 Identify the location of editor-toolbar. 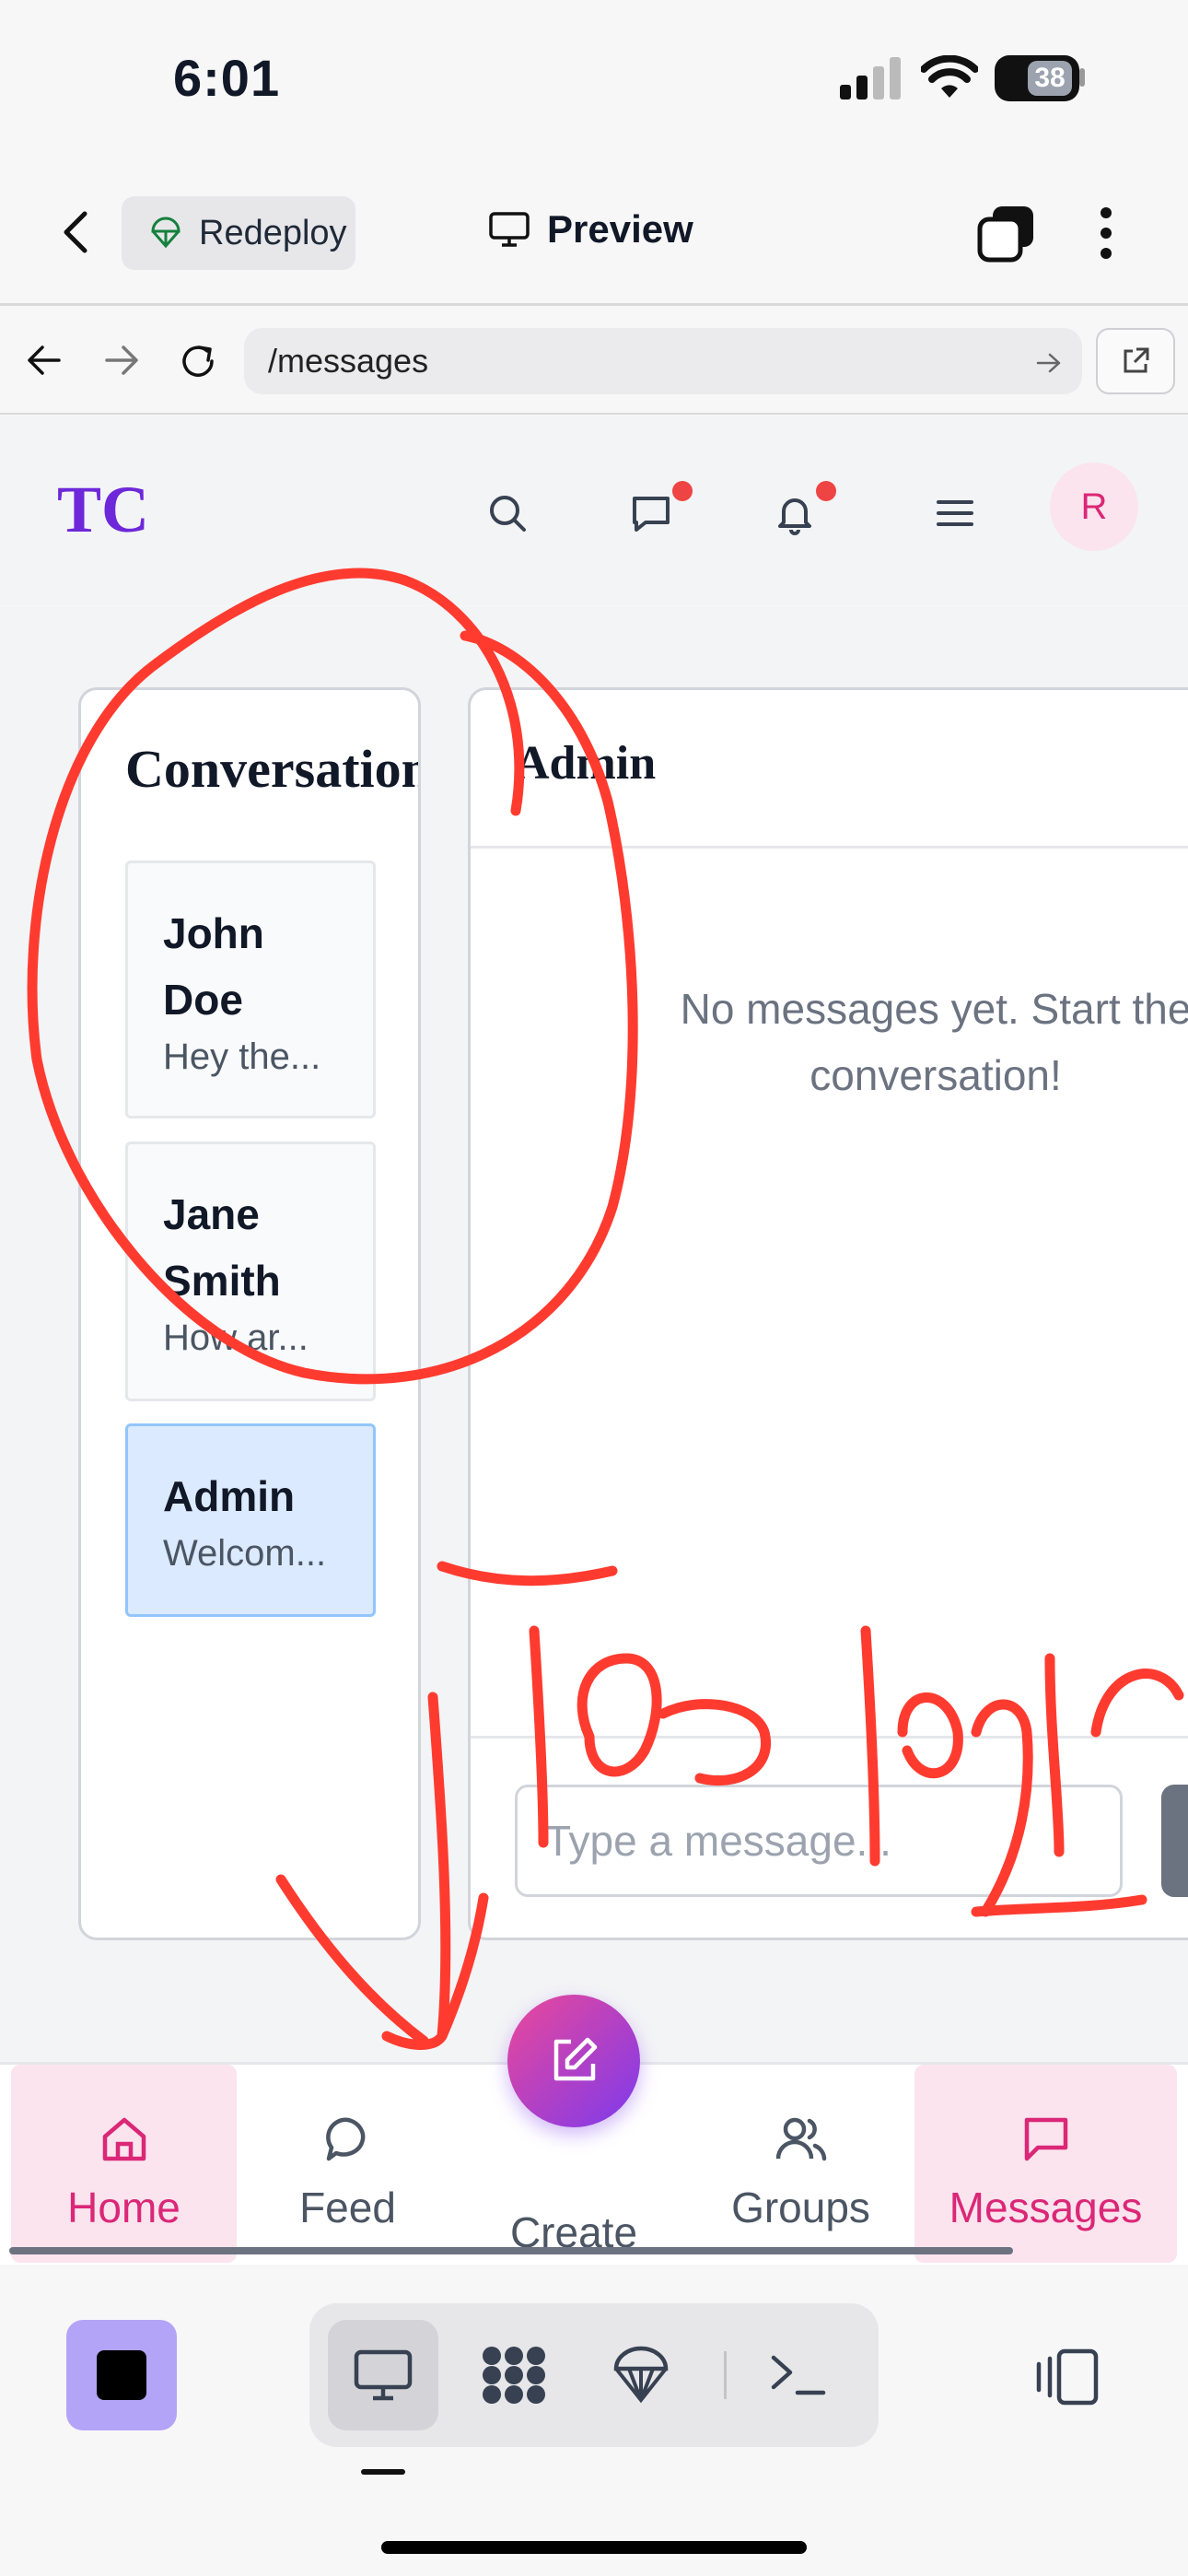
(594, 2420).